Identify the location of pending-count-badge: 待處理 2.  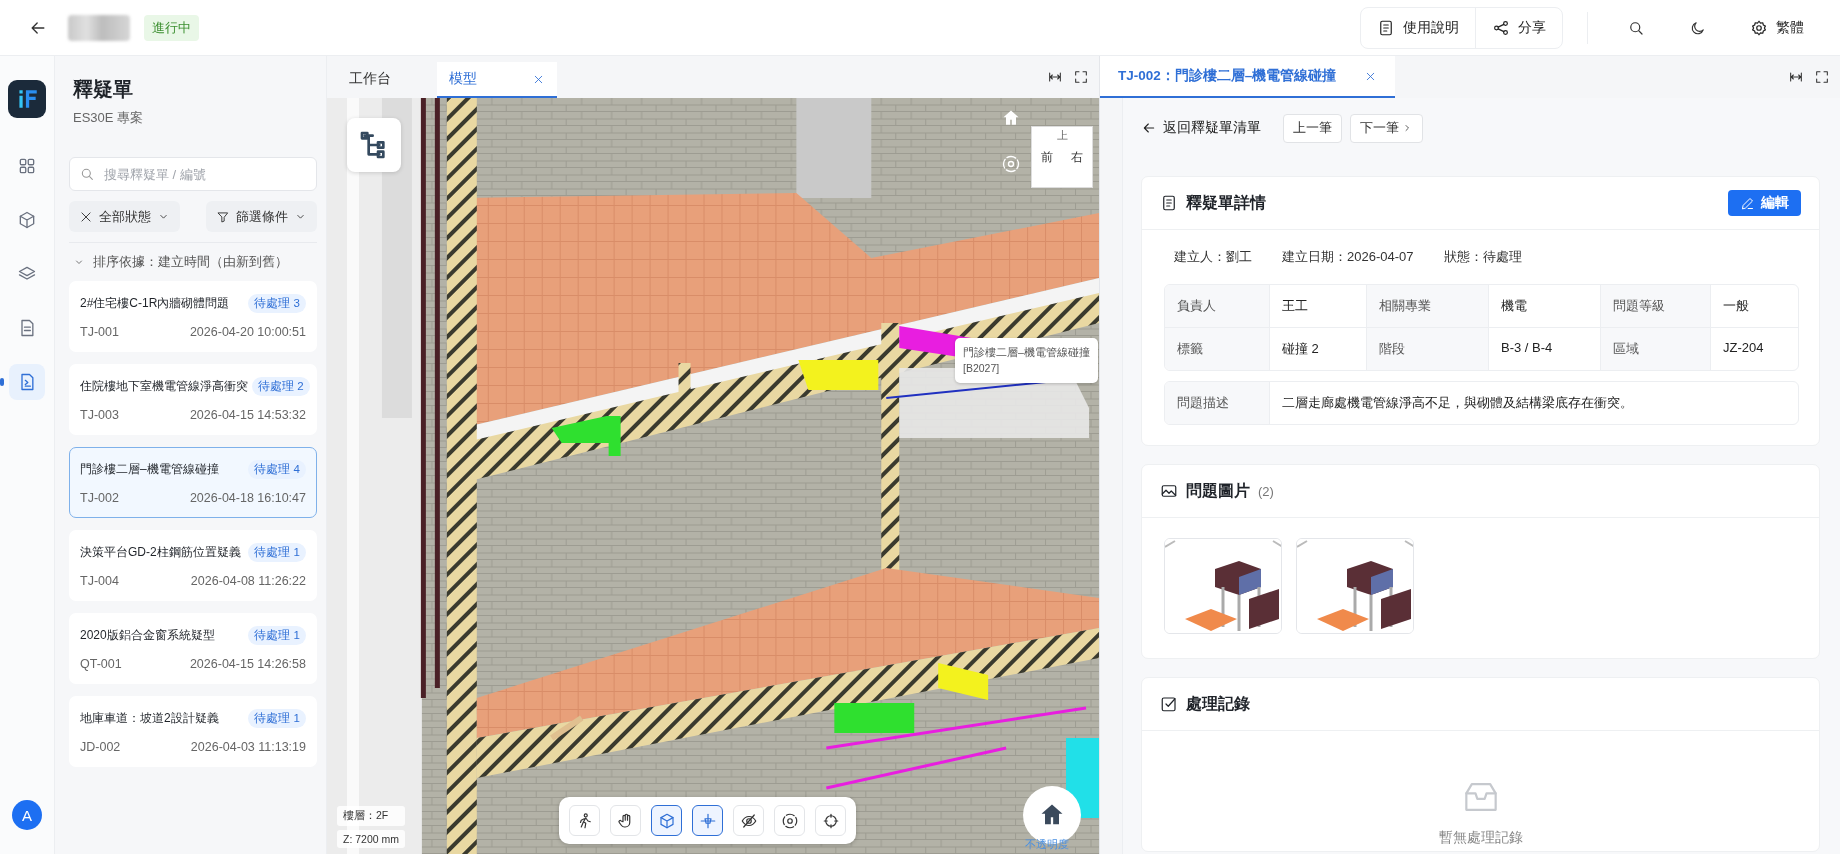
(281, 386).